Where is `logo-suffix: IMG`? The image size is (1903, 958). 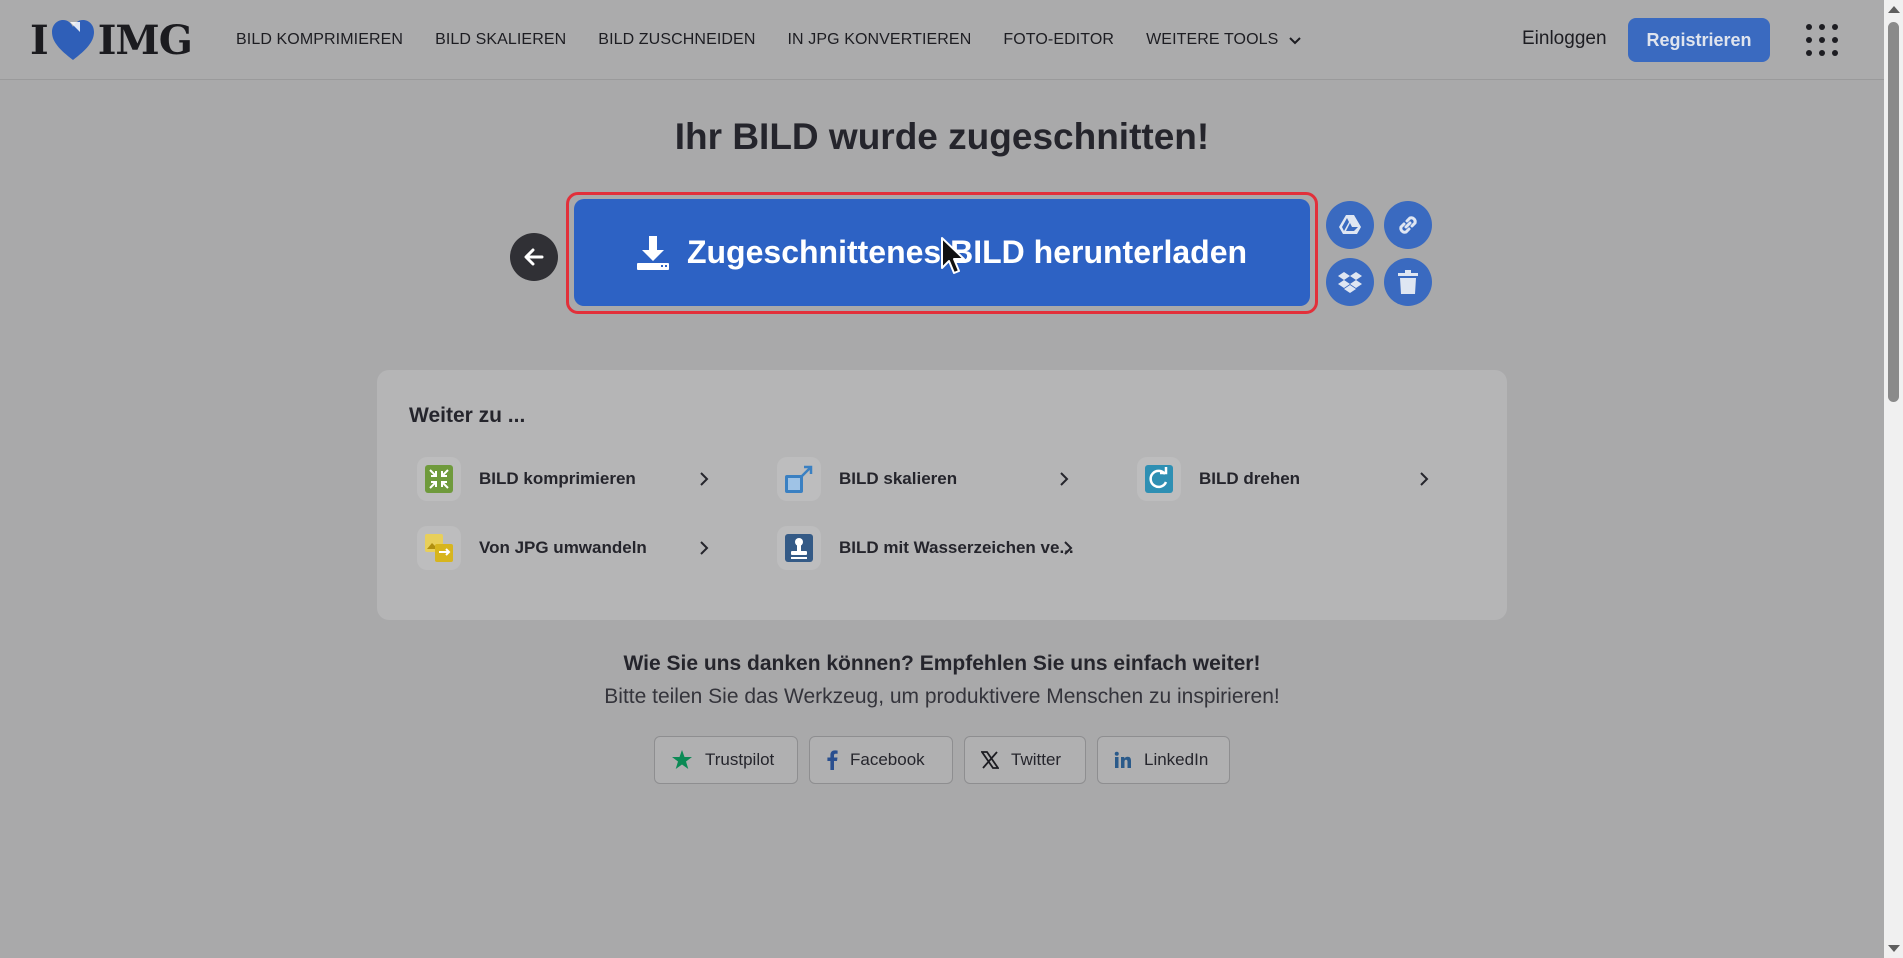 logo-suffix: IMG is located at coordinates (145, 40).